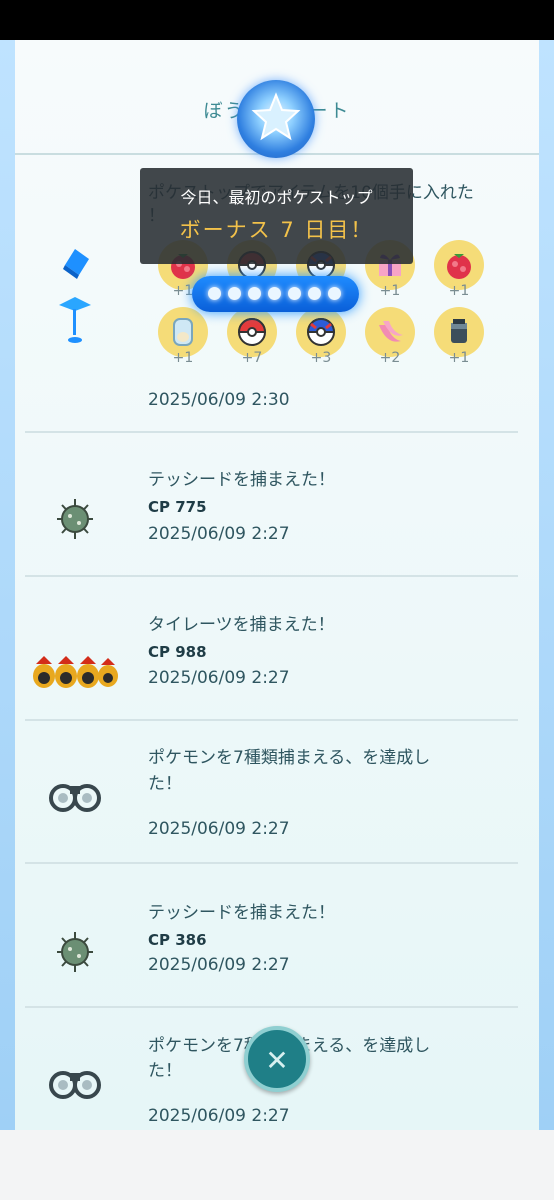  What do you see at coordinates (75, 672) in the screenshot?
I see `falinks-icon` at bounding box center [75, 672].